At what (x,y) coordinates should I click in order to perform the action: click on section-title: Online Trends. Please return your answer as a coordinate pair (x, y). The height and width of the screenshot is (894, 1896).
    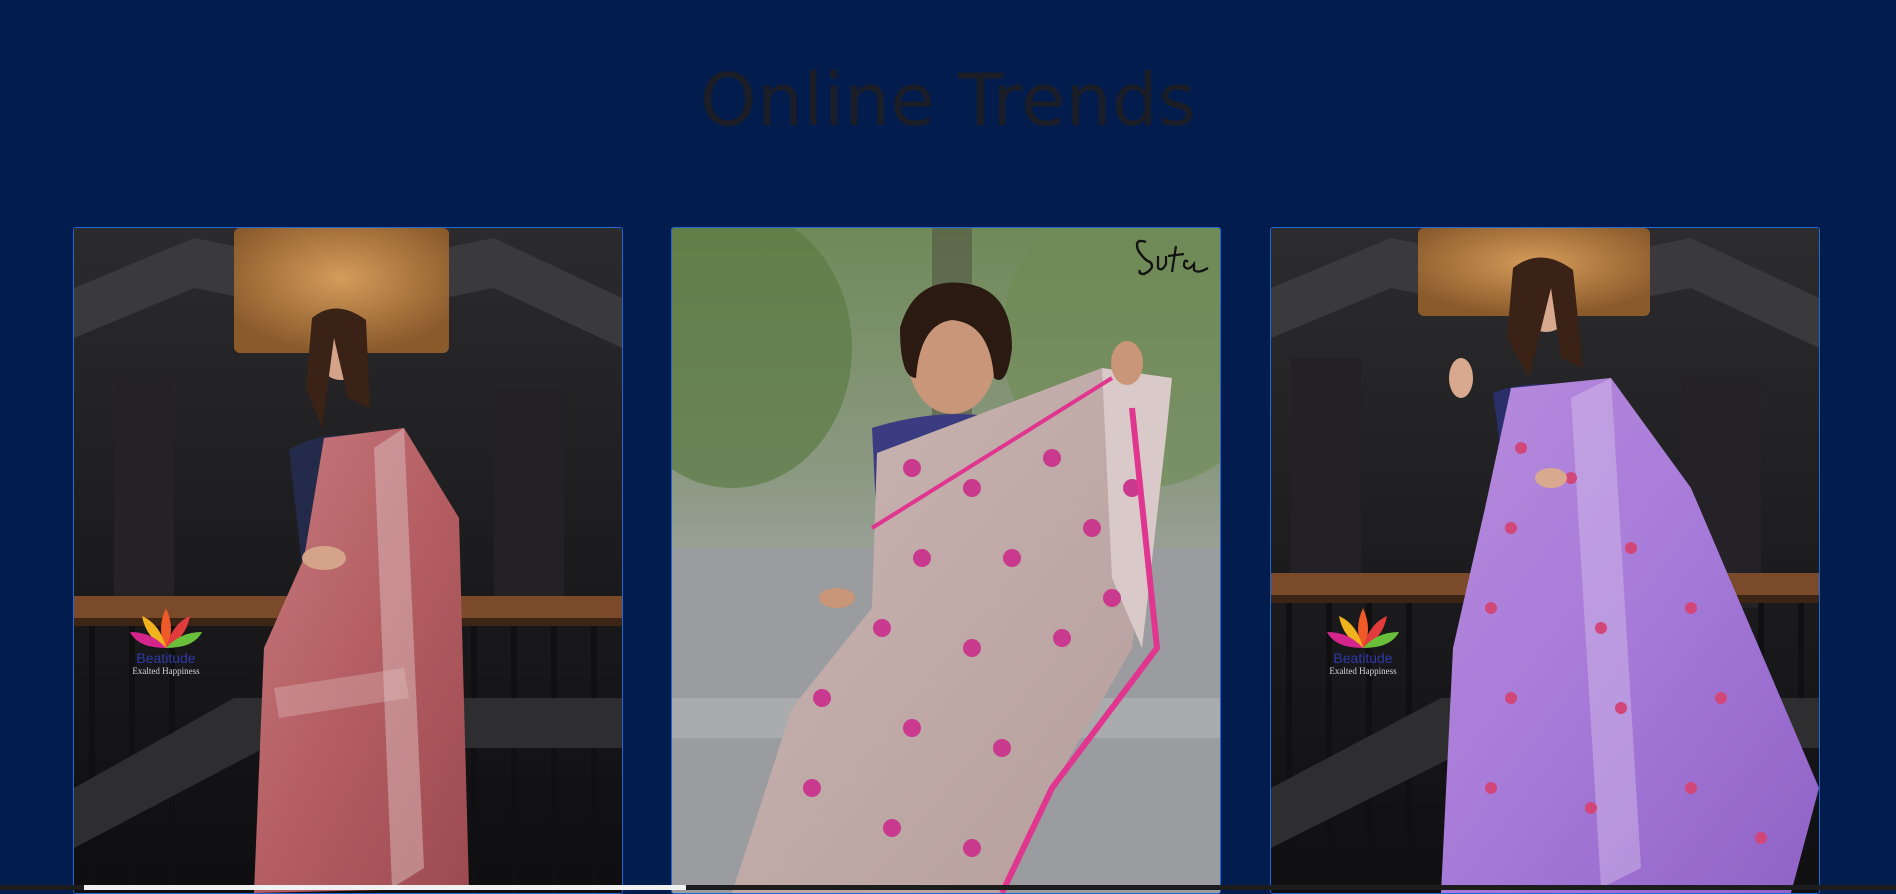
    Looking at the image, I should click on (948, 100).